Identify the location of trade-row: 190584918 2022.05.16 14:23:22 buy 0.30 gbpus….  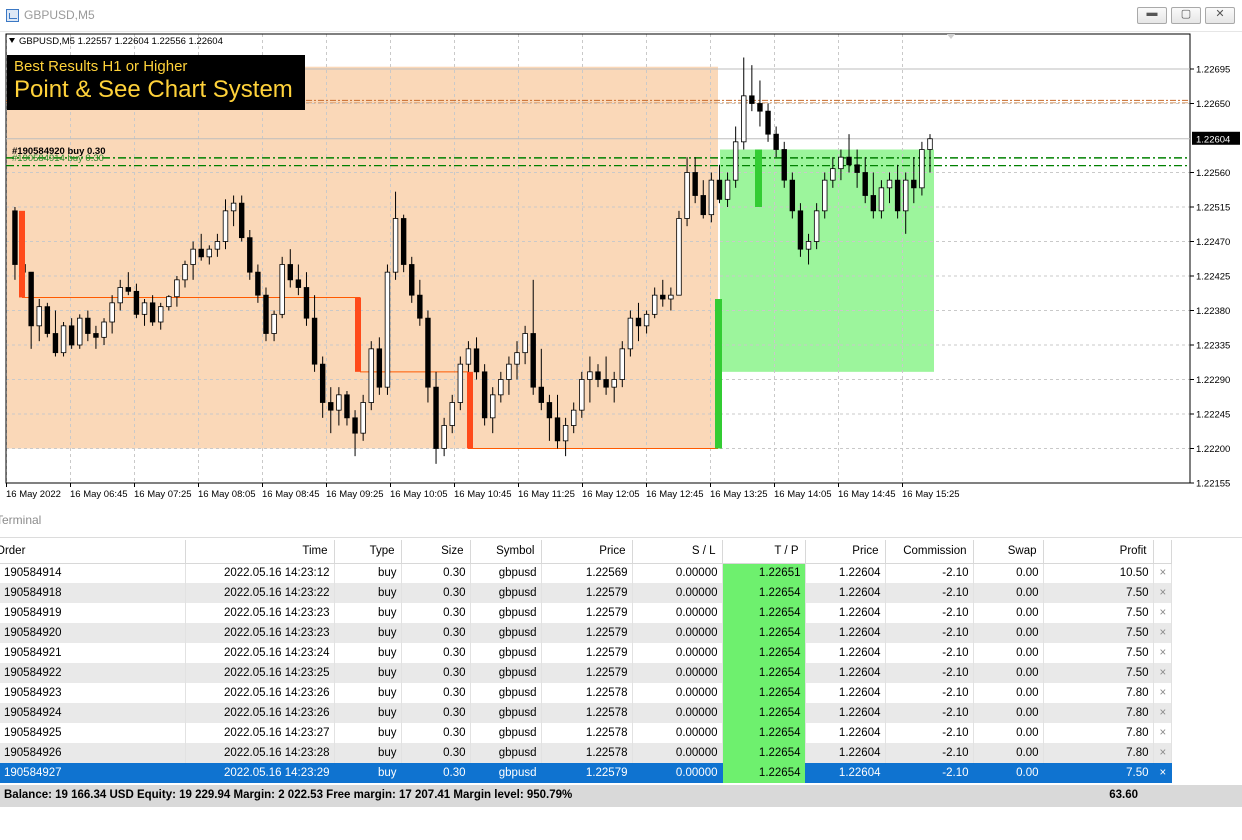
(586, 593).